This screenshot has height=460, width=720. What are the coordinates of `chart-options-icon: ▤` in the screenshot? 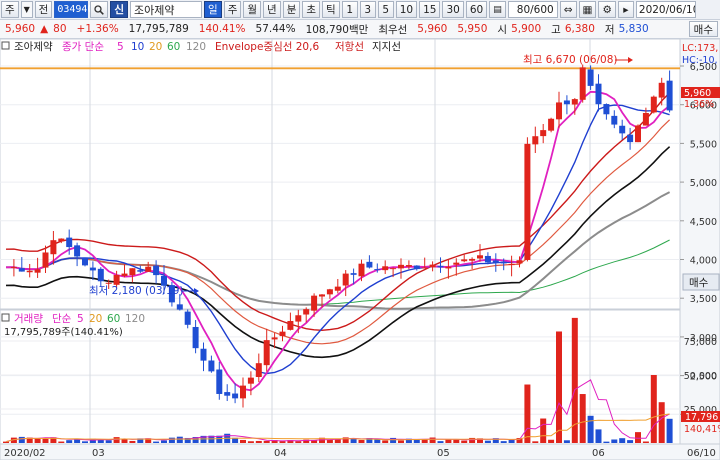 It's located at (497, 9).